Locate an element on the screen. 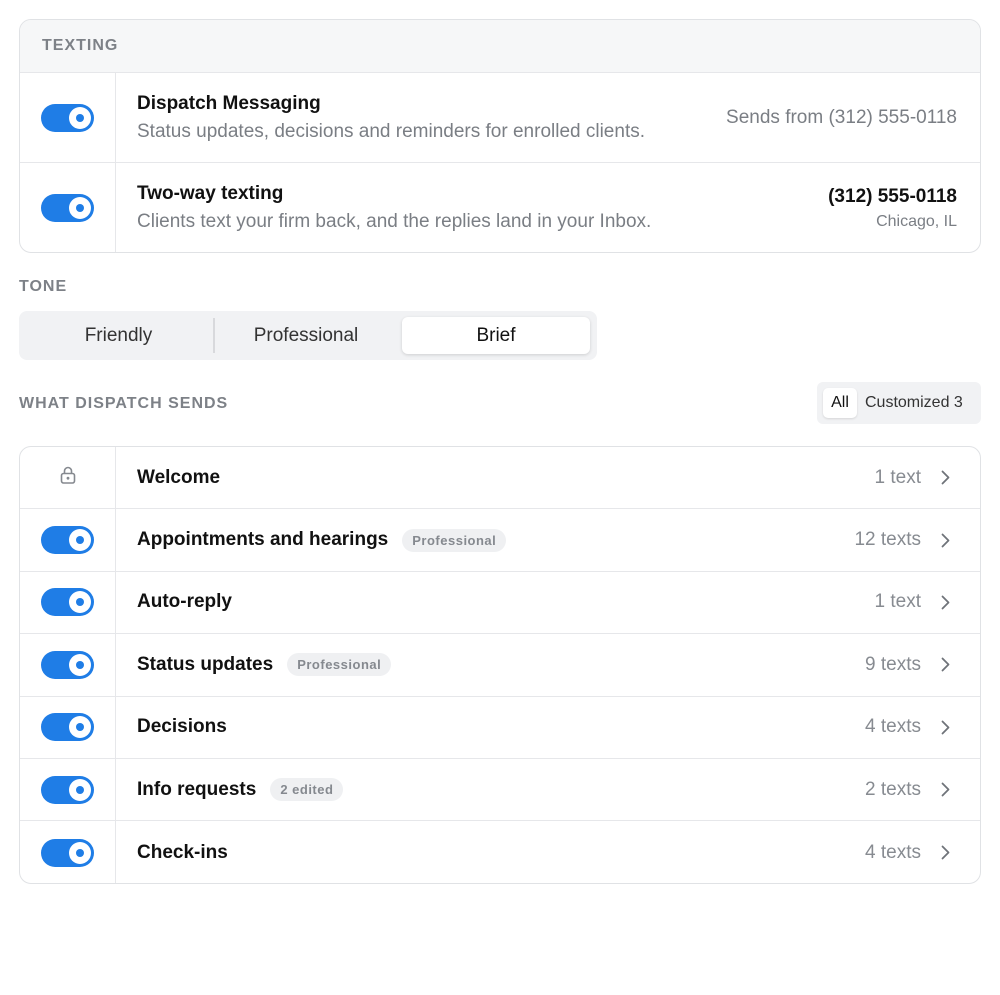 The image size is (1000, 995). lock-icon is located at coordinates (68, 477).